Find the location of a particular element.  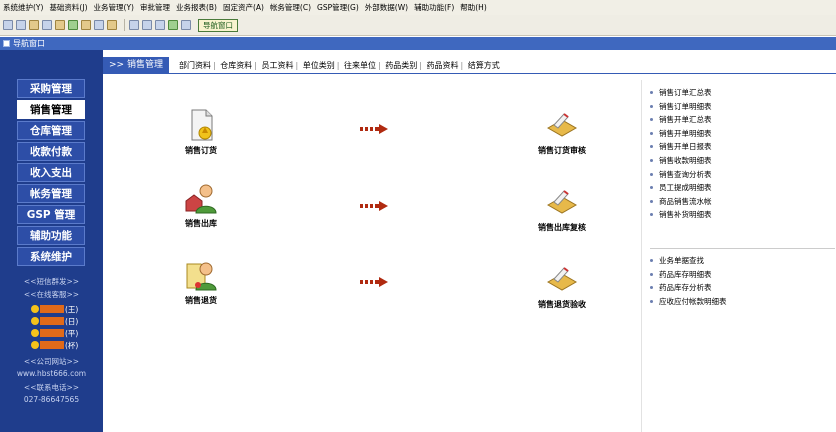

inventory-report-list: 业务单据查找 药品库存明细表 药品库存分析表 应收应付帐款明细表 is located at coordinates (688, 281).